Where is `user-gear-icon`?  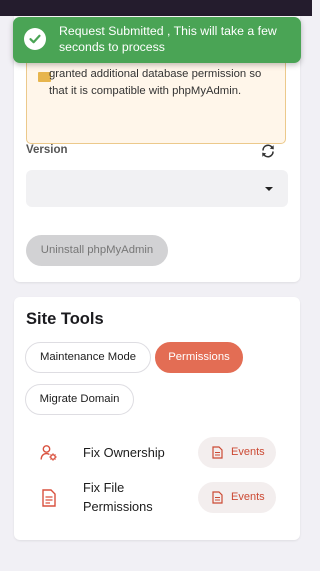 user-gear-icon is located at coordinates (49, 453).